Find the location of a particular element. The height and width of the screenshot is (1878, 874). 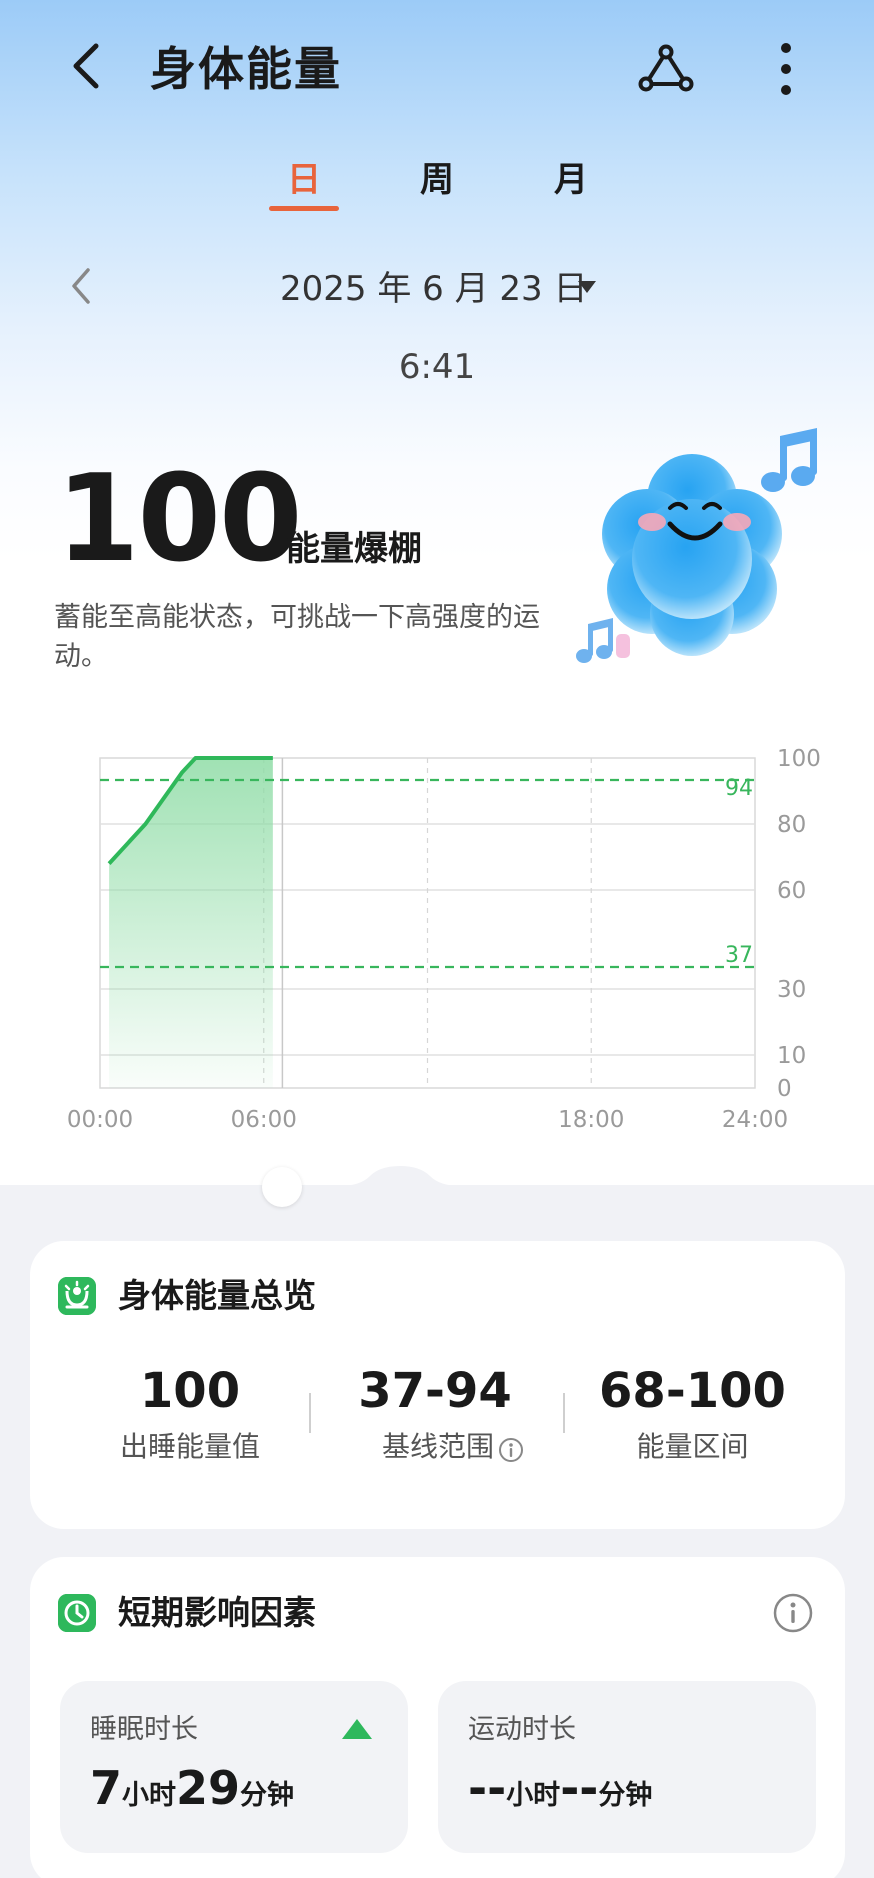

previous-date-icon is located at coordinates (81, 286).